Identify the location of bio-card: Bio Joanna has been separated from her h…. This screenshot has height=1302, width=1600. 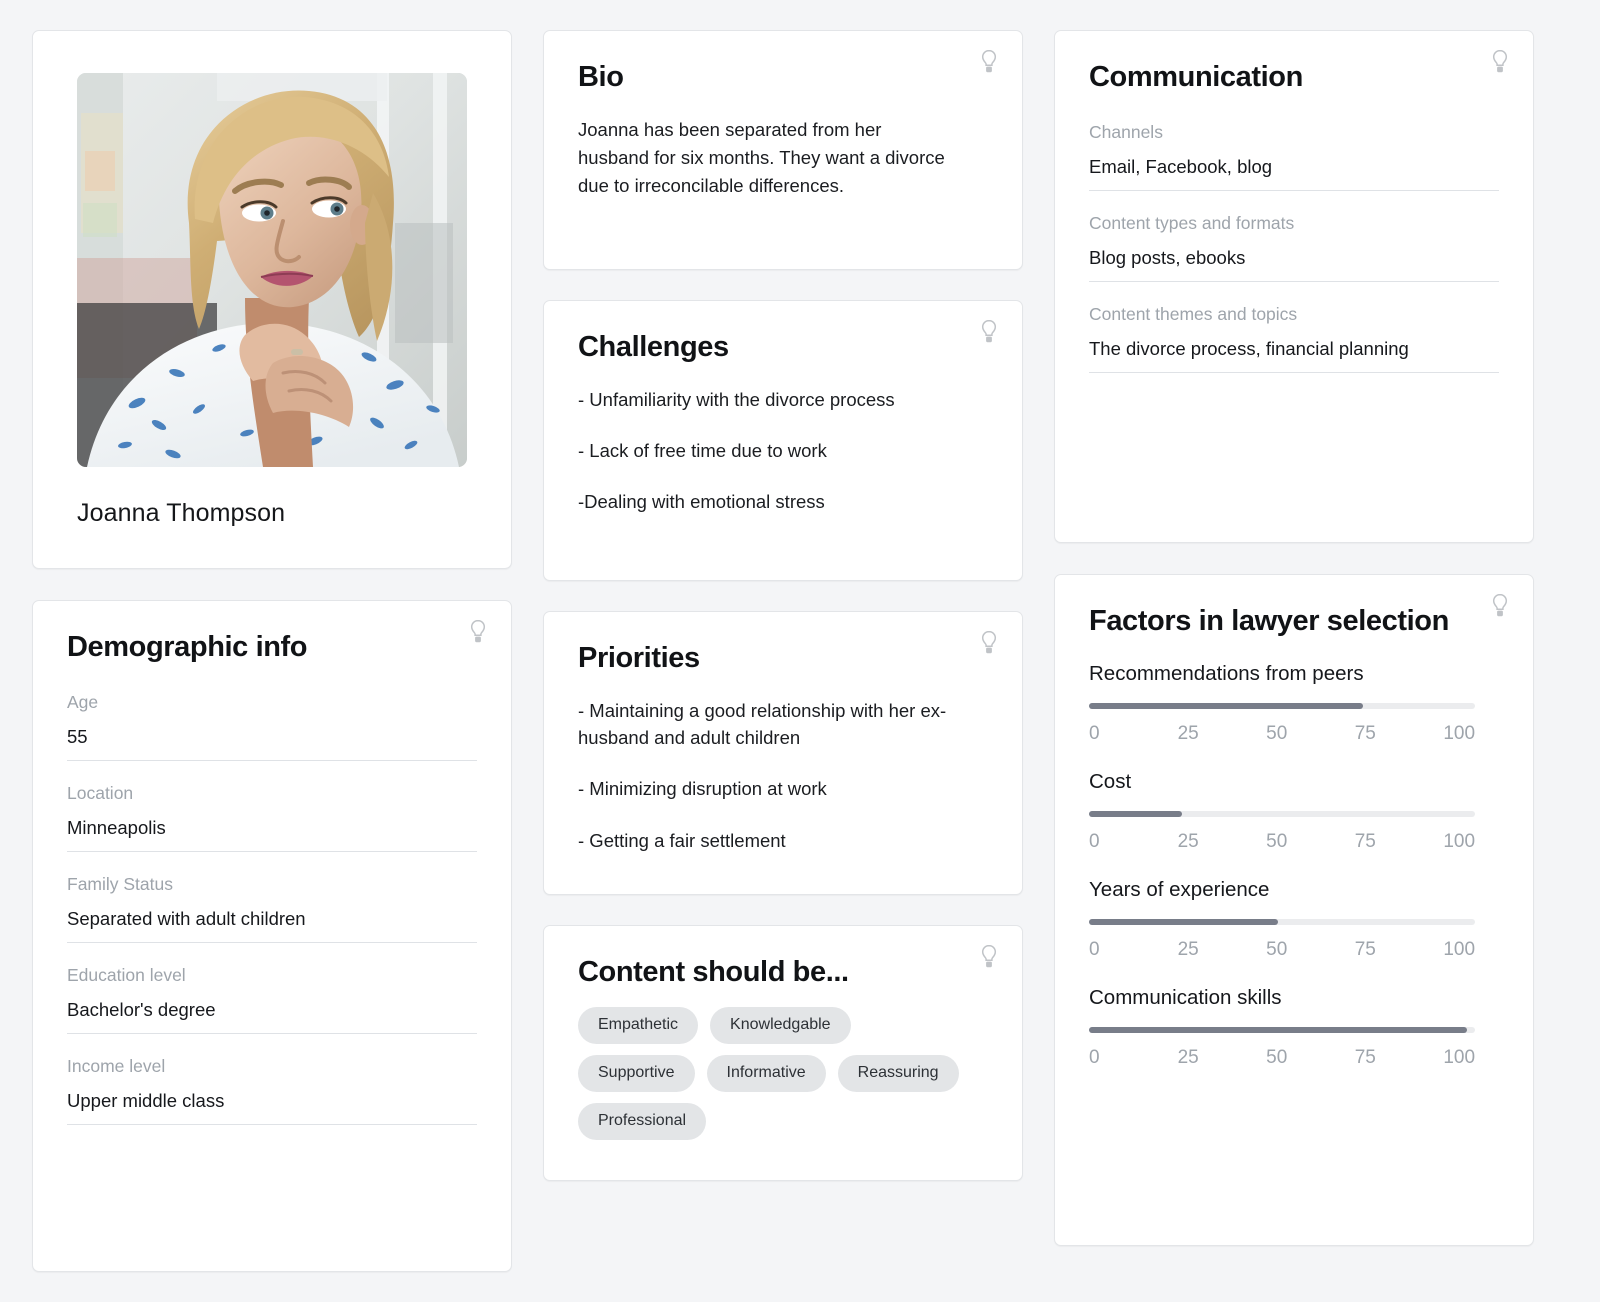
(783, 150).